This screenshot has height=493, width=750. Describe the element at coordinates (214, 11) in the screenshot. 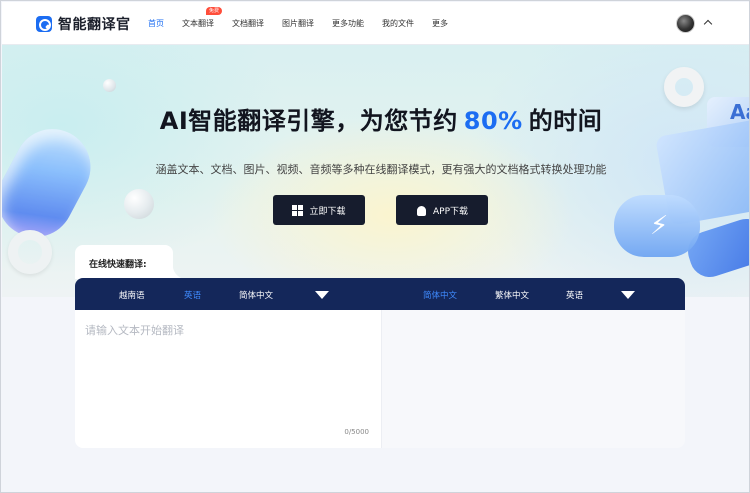

I see `free-badge: 免费` at that location.